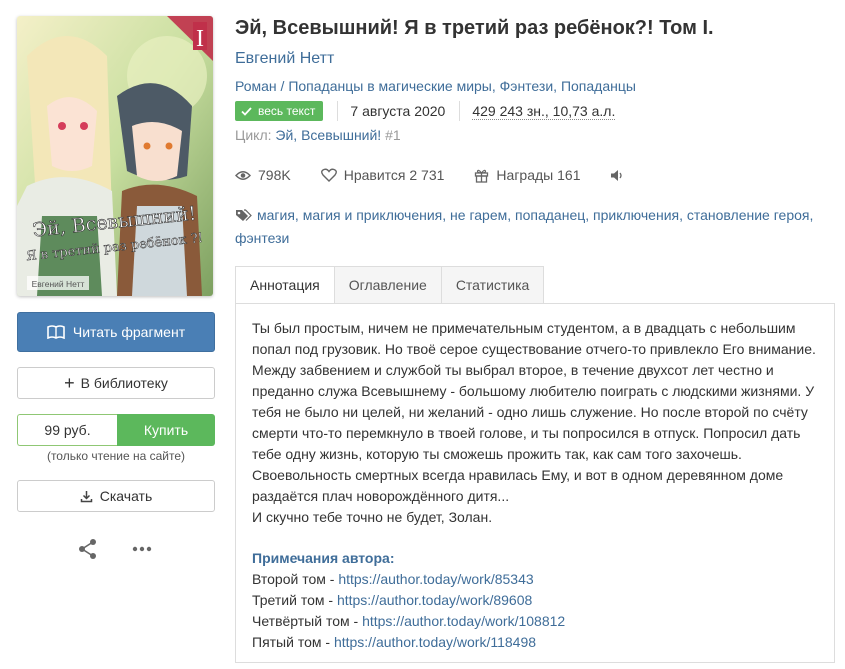 Image resolution: width=845 pixels, height=669 pixels. Describe the element at coordinates (67, 430) in the screenshot. I see `price-label: 99 руб.` at that location.